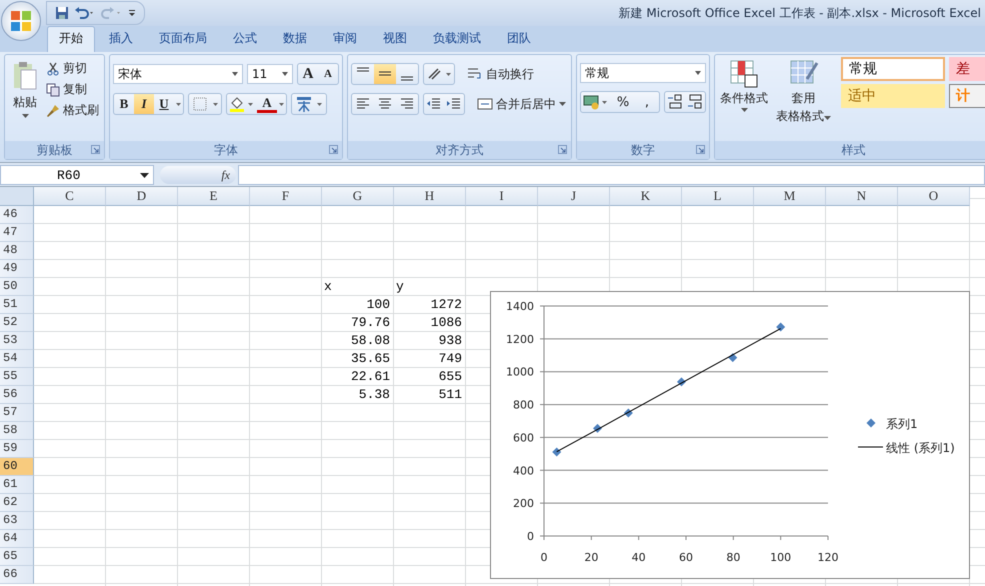 The height and width of the screenshot is (586, 985). Describe the element at coordinates (502, 196) in the screenshot. I see `column-header: I` at that location.